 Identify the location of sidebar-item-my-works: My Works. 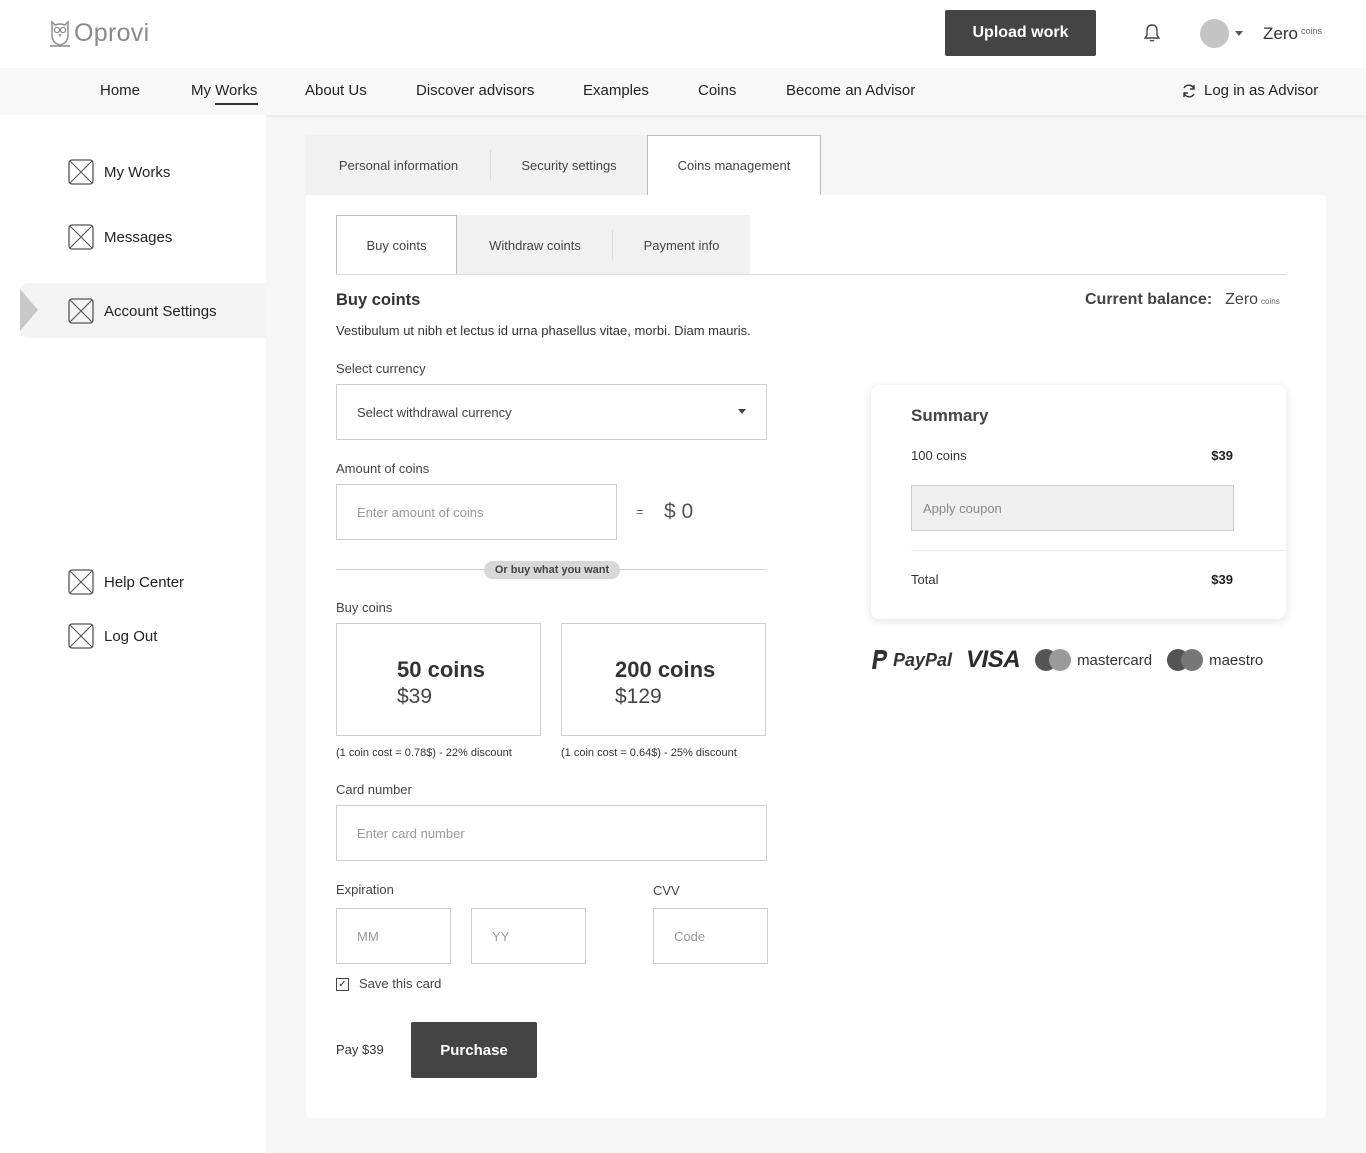
(119, 172).